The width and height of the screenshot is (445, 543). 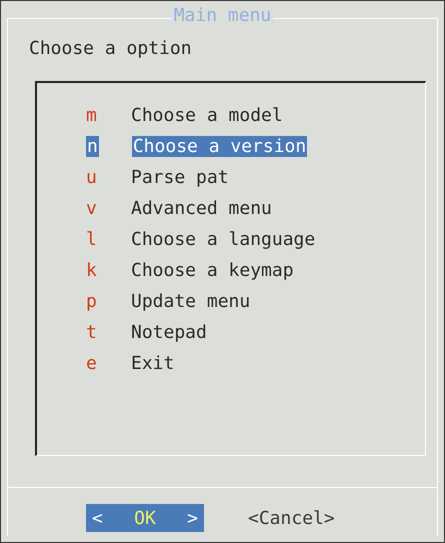 What do you see at coordinates (220, 146) in the screenshot?
I see `menu-item: Choose a version` at bounding box center [220, 146].